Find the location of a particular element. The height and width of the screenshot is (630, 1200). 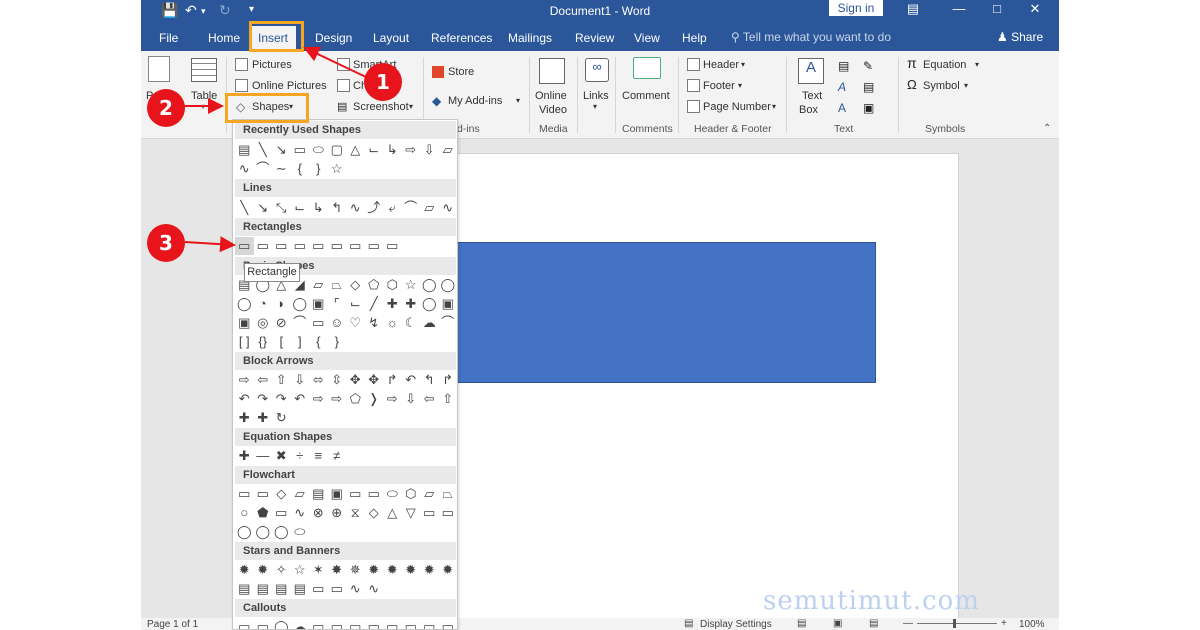

share-button: ♟ Share is located at coordinates (1020, 37).